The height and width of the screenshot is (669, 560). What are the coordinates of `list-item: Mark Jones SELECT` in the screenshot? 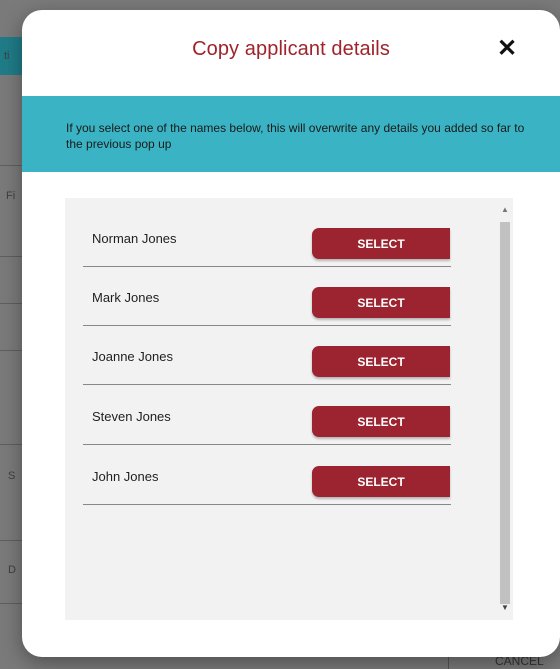 It's located at (267, 296).